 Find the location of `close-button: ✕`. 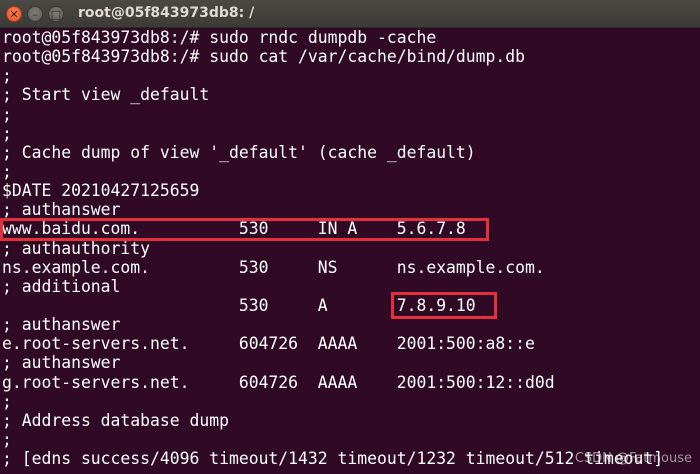

close-button: ✕ is located at coordinates (14, 14).